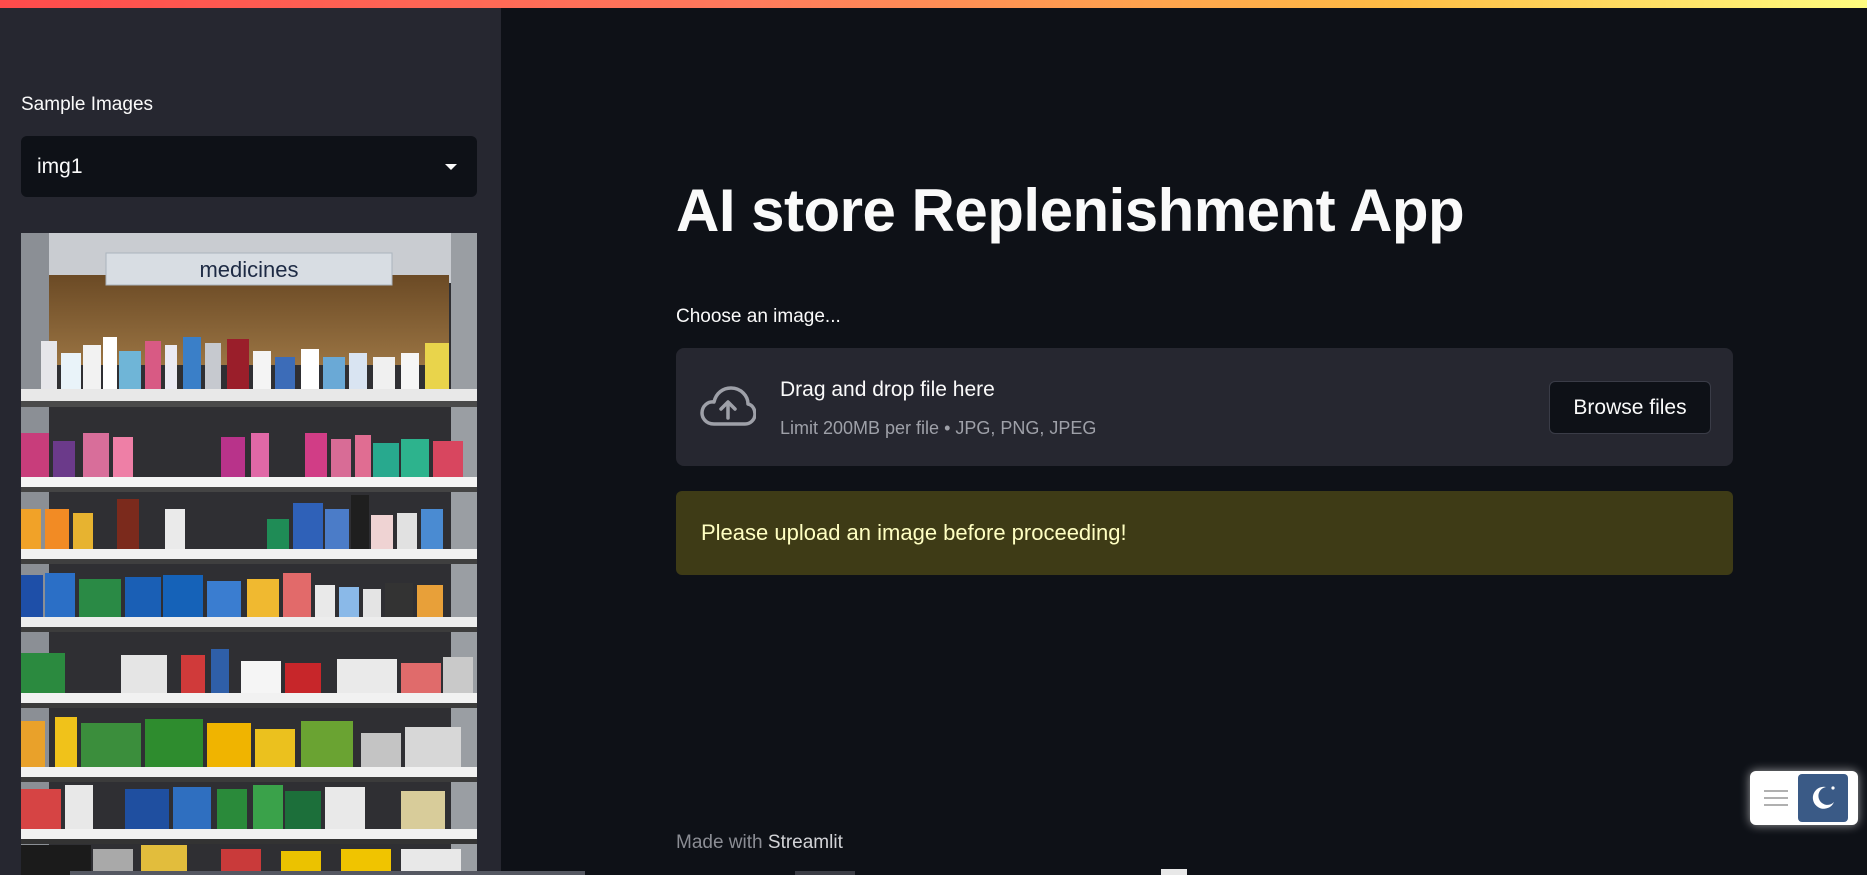 The height and width of the screenshot is (875, 1867). I want to click on sample-image-select: img1, so click(249, 166).